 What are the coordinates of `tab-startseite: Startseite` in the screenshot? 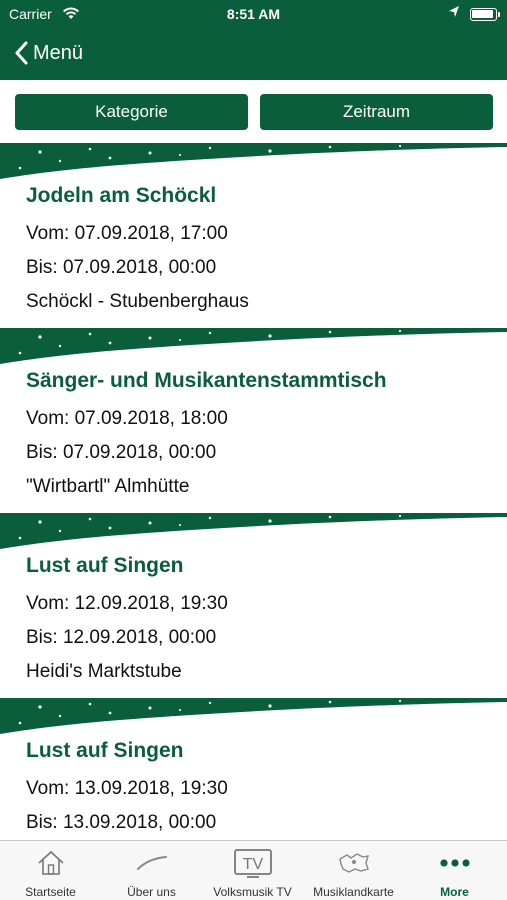 It's located at (50, 870).